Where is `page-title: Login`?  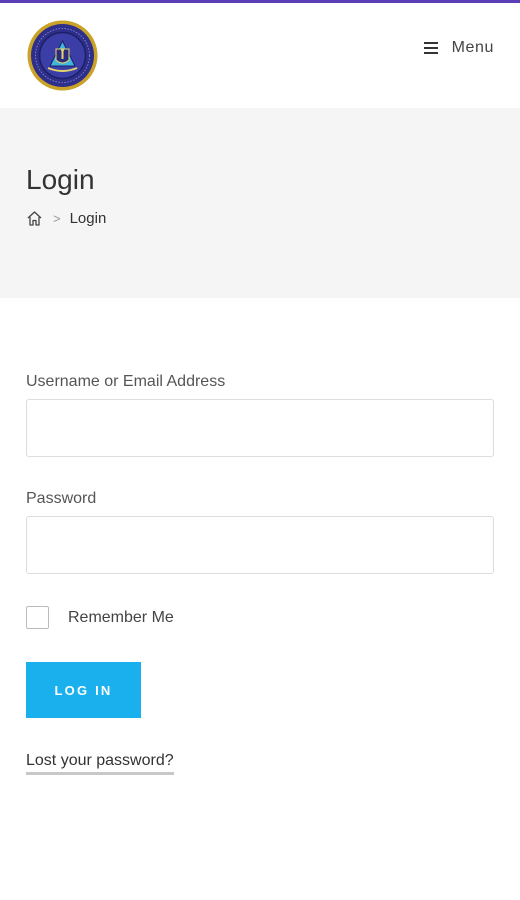
page-title: Login is located at coordinates (60, 179).